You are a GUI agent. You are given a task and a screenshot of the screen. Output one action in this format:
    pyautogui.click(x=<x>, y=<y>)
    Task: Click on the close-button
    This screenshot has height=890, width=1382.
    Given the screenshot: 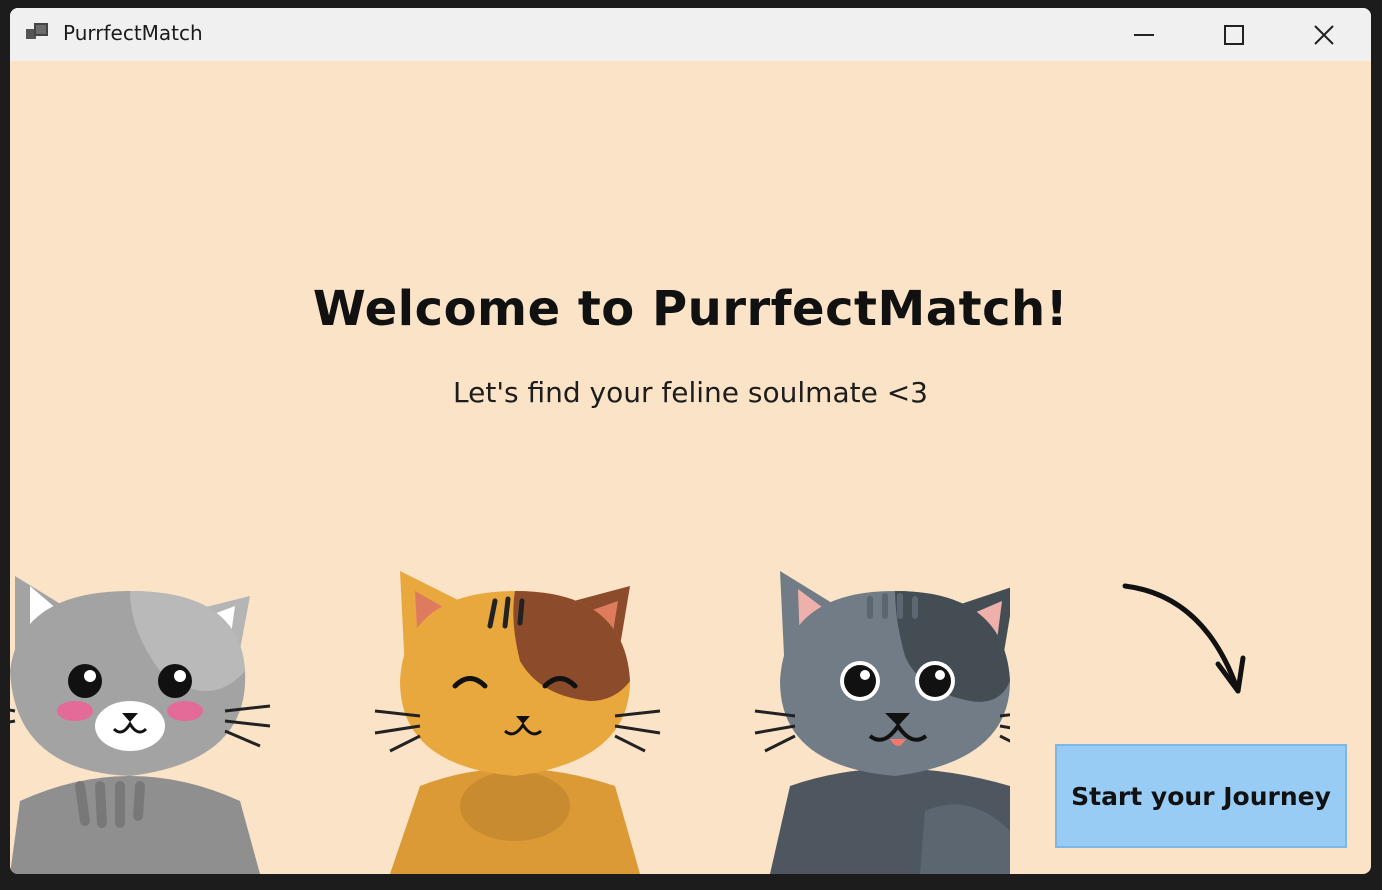 What is the action you would take?
    pyautogui.click(x=1324, y=34)
    